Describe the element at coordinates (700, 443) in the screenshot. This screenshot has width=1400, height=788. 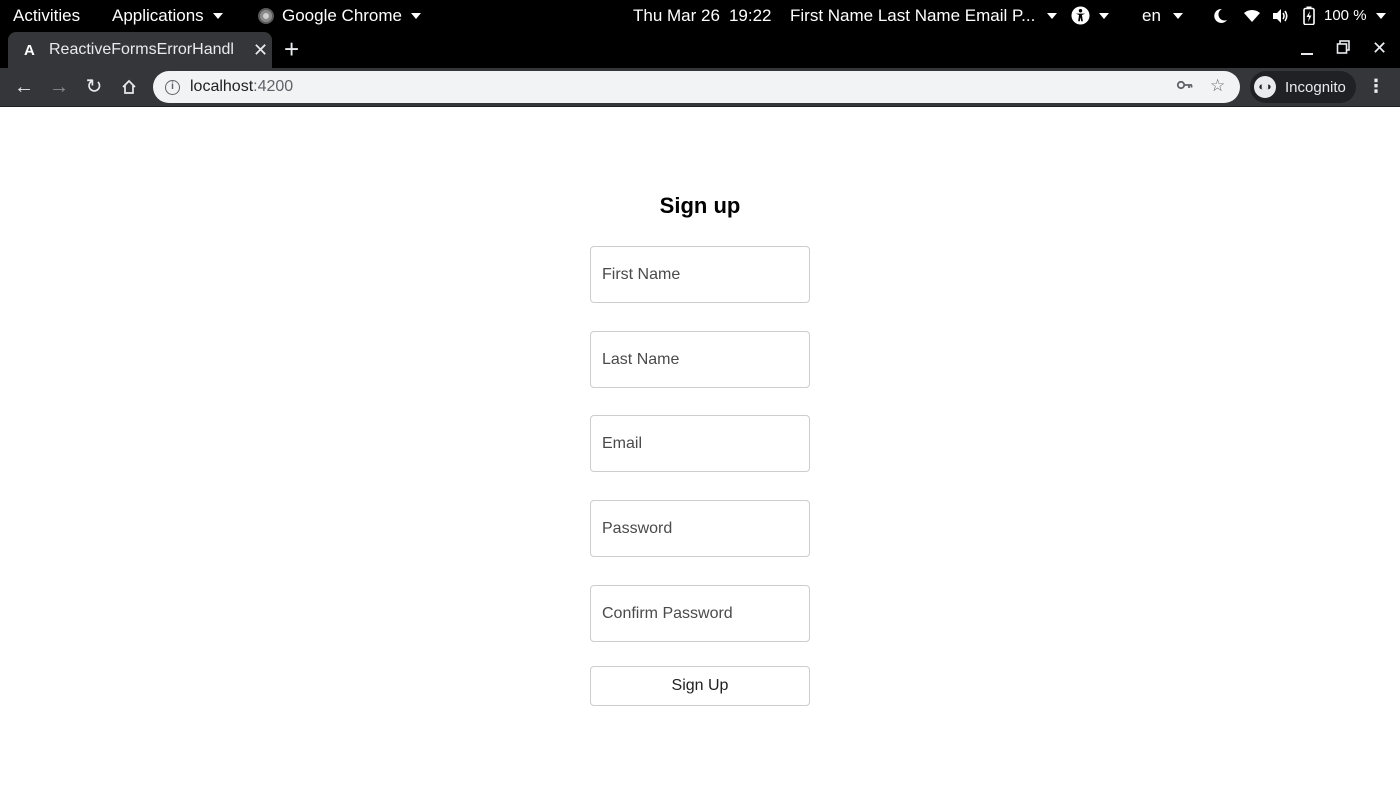
I see `email-input` at that location.